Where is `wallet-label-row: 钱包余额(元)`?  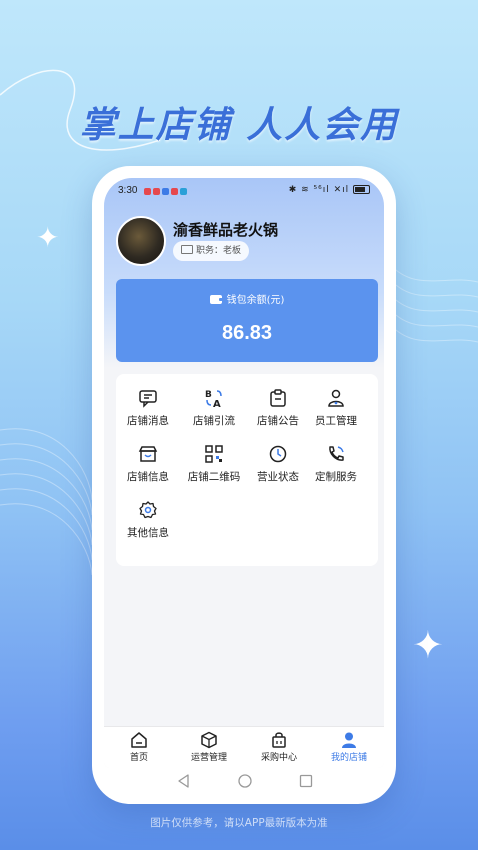
wallet-label-row: 钱包余额(元) is located at coordinates (247, 298).